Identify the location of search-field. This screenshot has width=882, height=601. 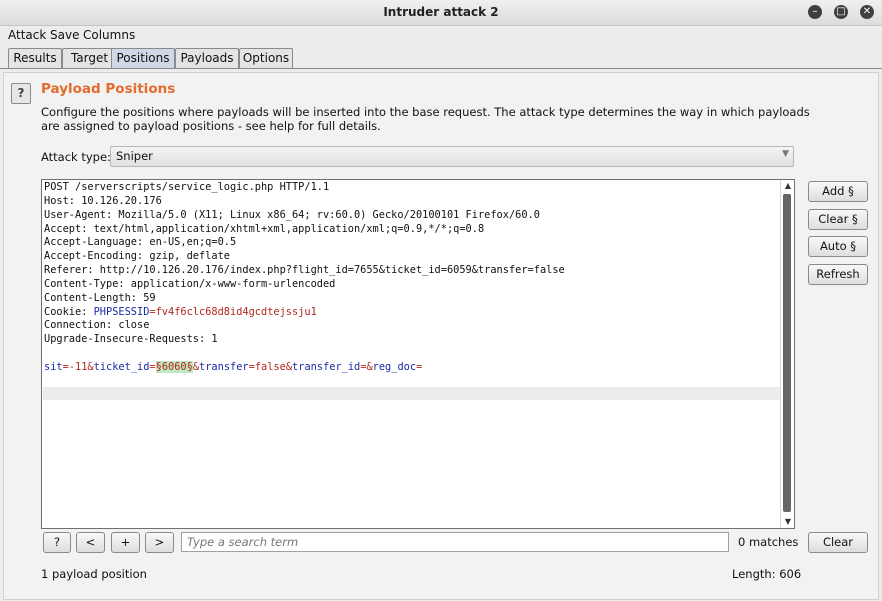
(455, 542).